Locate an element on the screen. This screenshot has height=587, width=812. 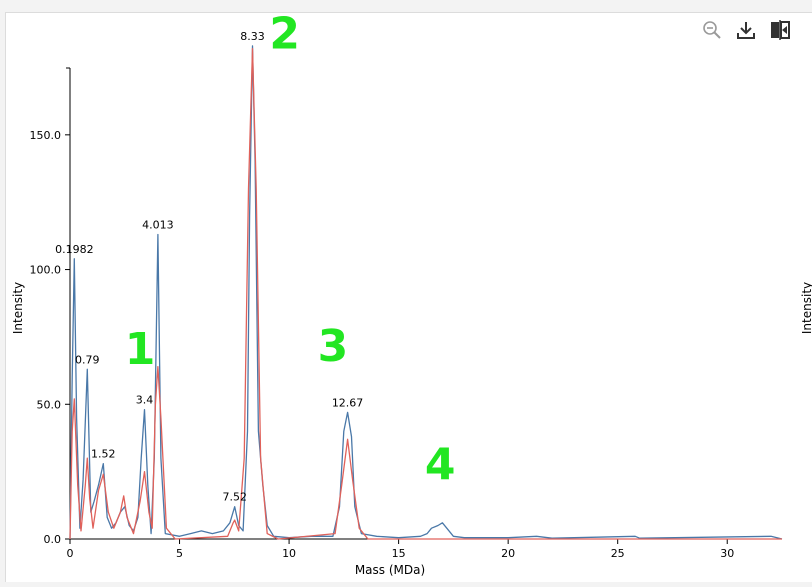
x-tick-label: 15 is located at coordinates (399, 553).